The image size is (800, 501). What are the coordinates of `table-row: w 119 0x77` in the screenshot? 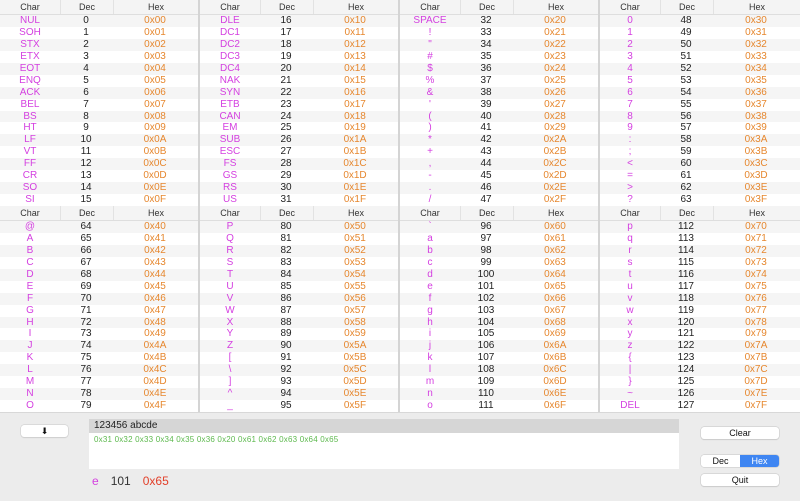 It's located at (700, 310).